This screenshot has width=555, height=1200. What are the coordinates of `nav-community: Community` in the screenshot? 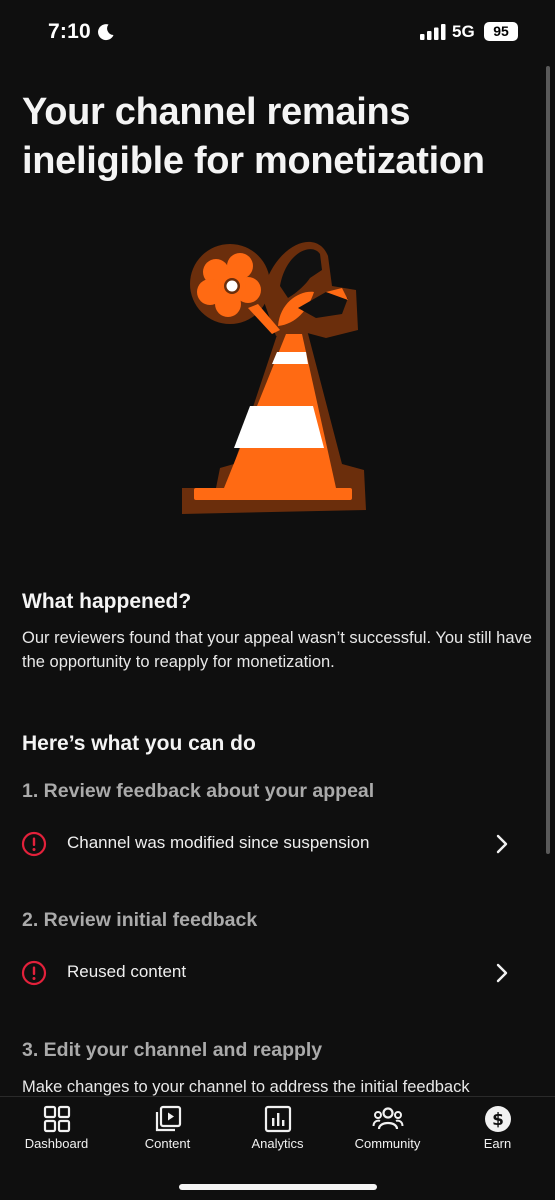 It's located at (387, 1129).